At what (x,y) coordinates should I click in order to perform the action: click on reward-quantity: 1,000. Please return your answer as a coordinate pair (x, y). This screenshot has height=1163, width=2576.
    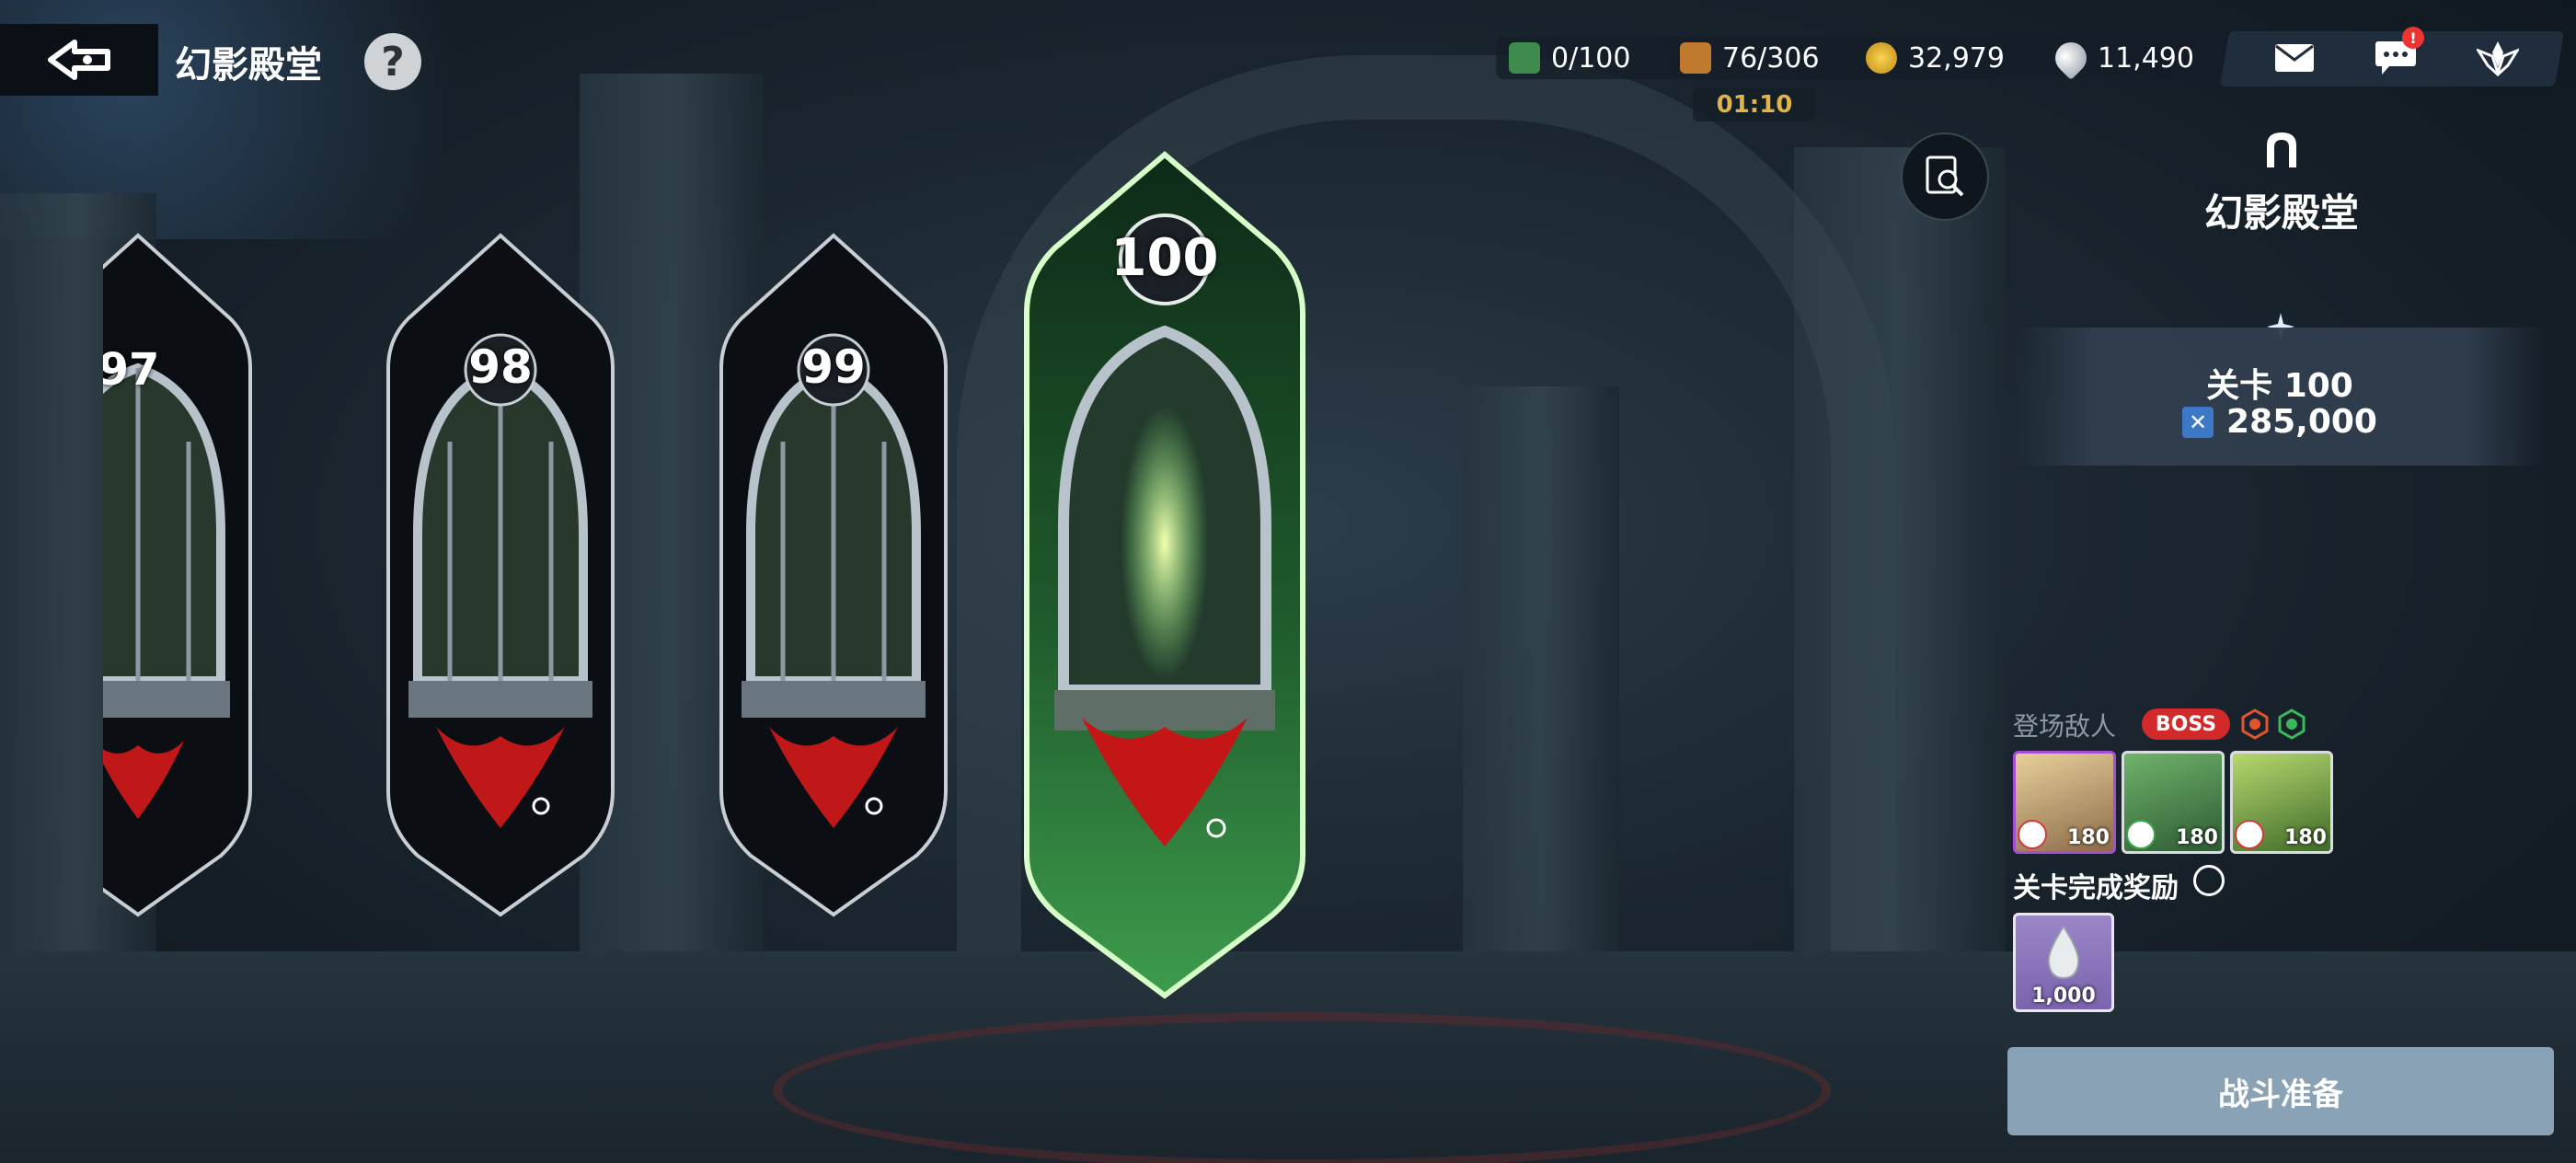
    Looking at the image, I should click on (2063, 997).